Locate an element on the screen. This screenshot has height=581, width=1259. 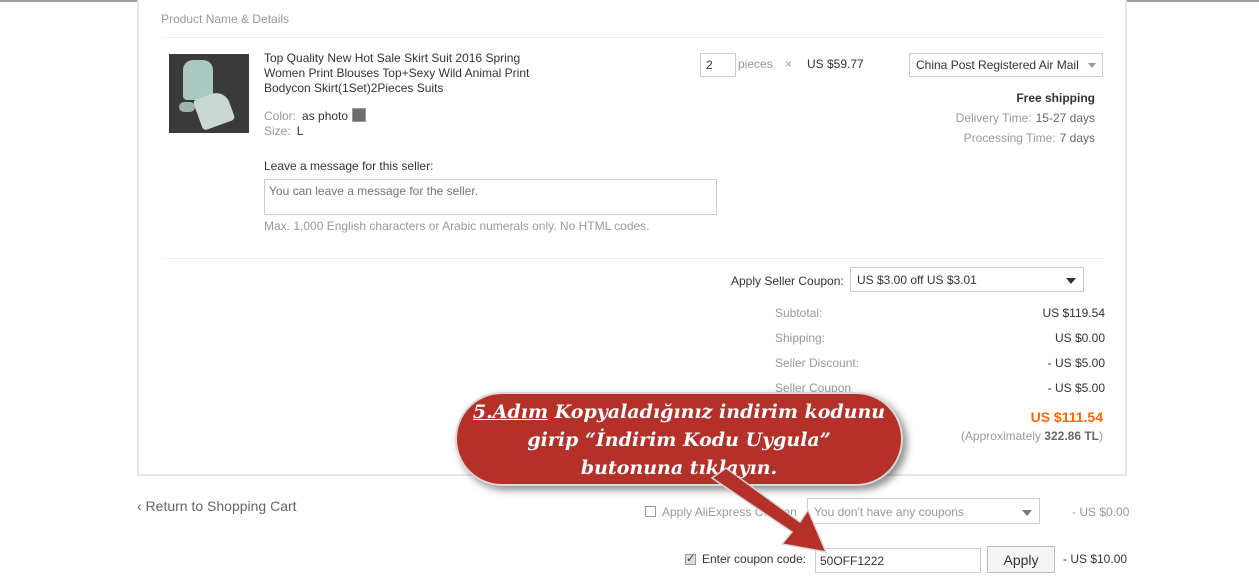
callout-line-1: 5.Adım Kopyaladığınız indirim kodunu is located at coordinates (679, 412).